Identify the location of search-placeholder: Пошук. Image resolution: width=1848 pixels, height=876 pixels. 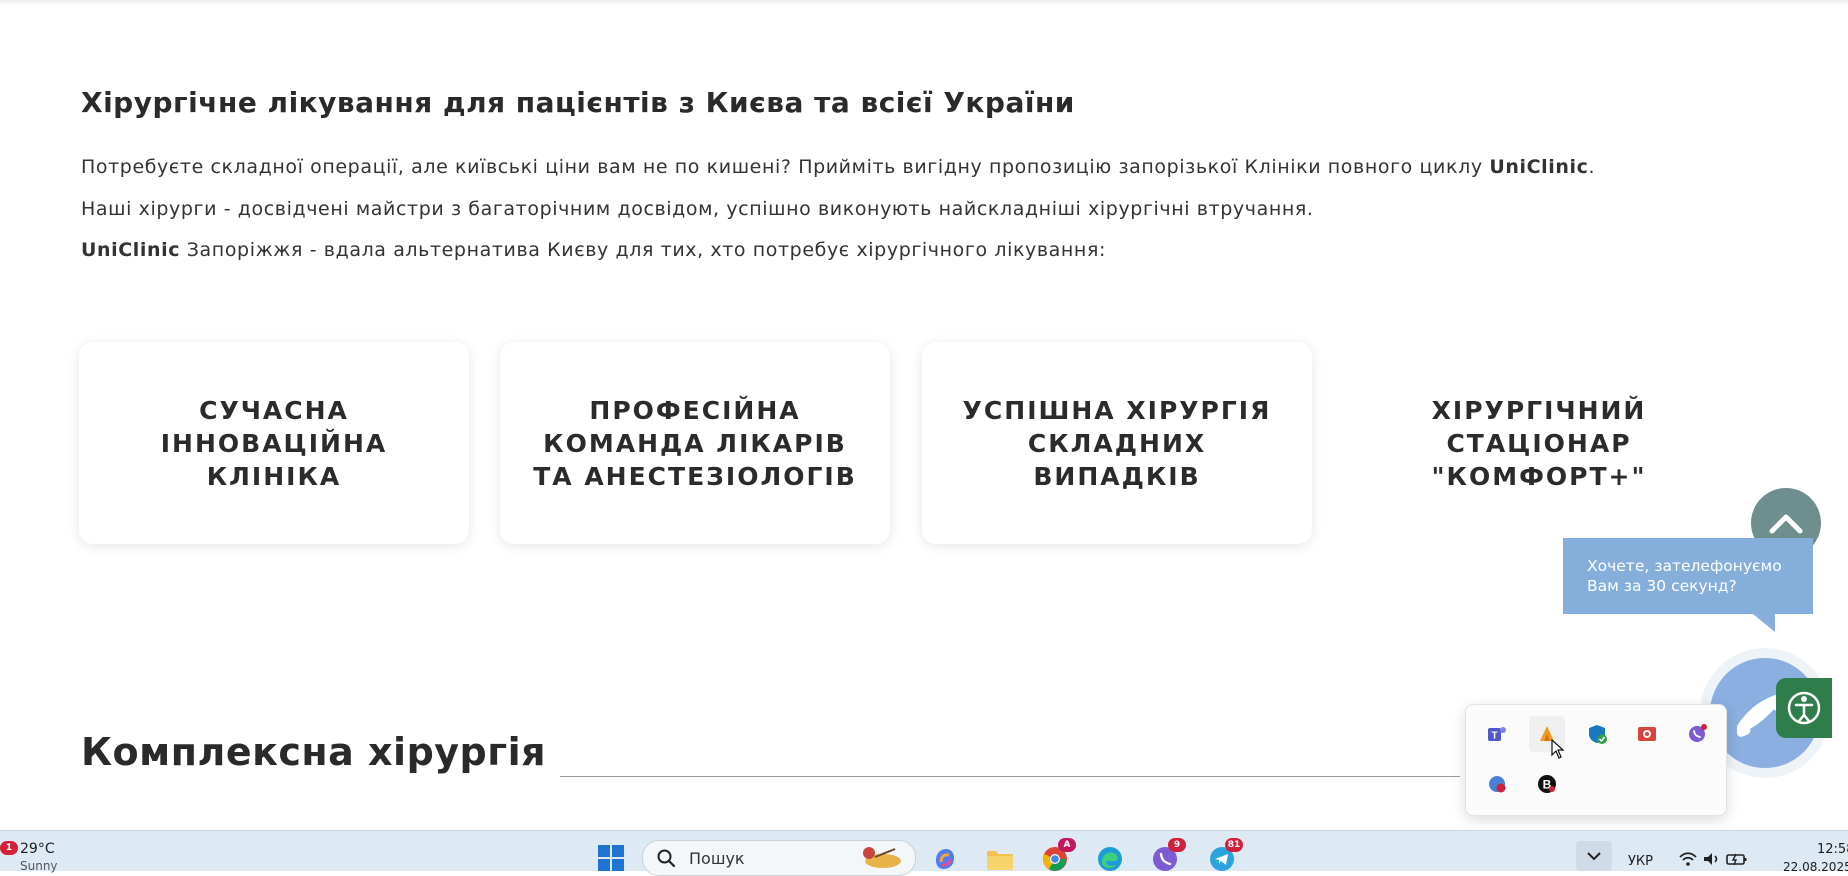
(717, 858).